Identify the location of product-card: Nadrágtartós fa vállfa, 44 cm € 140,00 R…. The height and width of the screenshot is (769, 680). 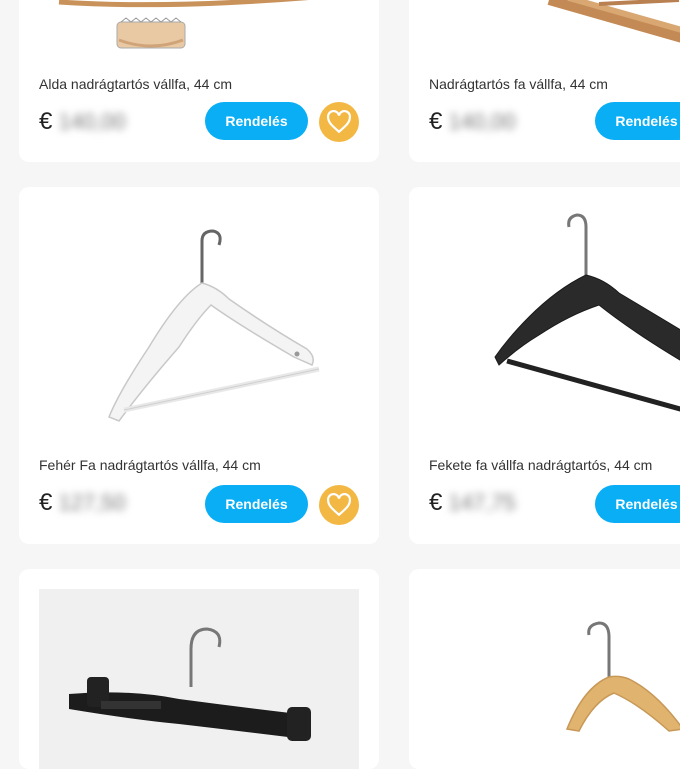
(544, 81).